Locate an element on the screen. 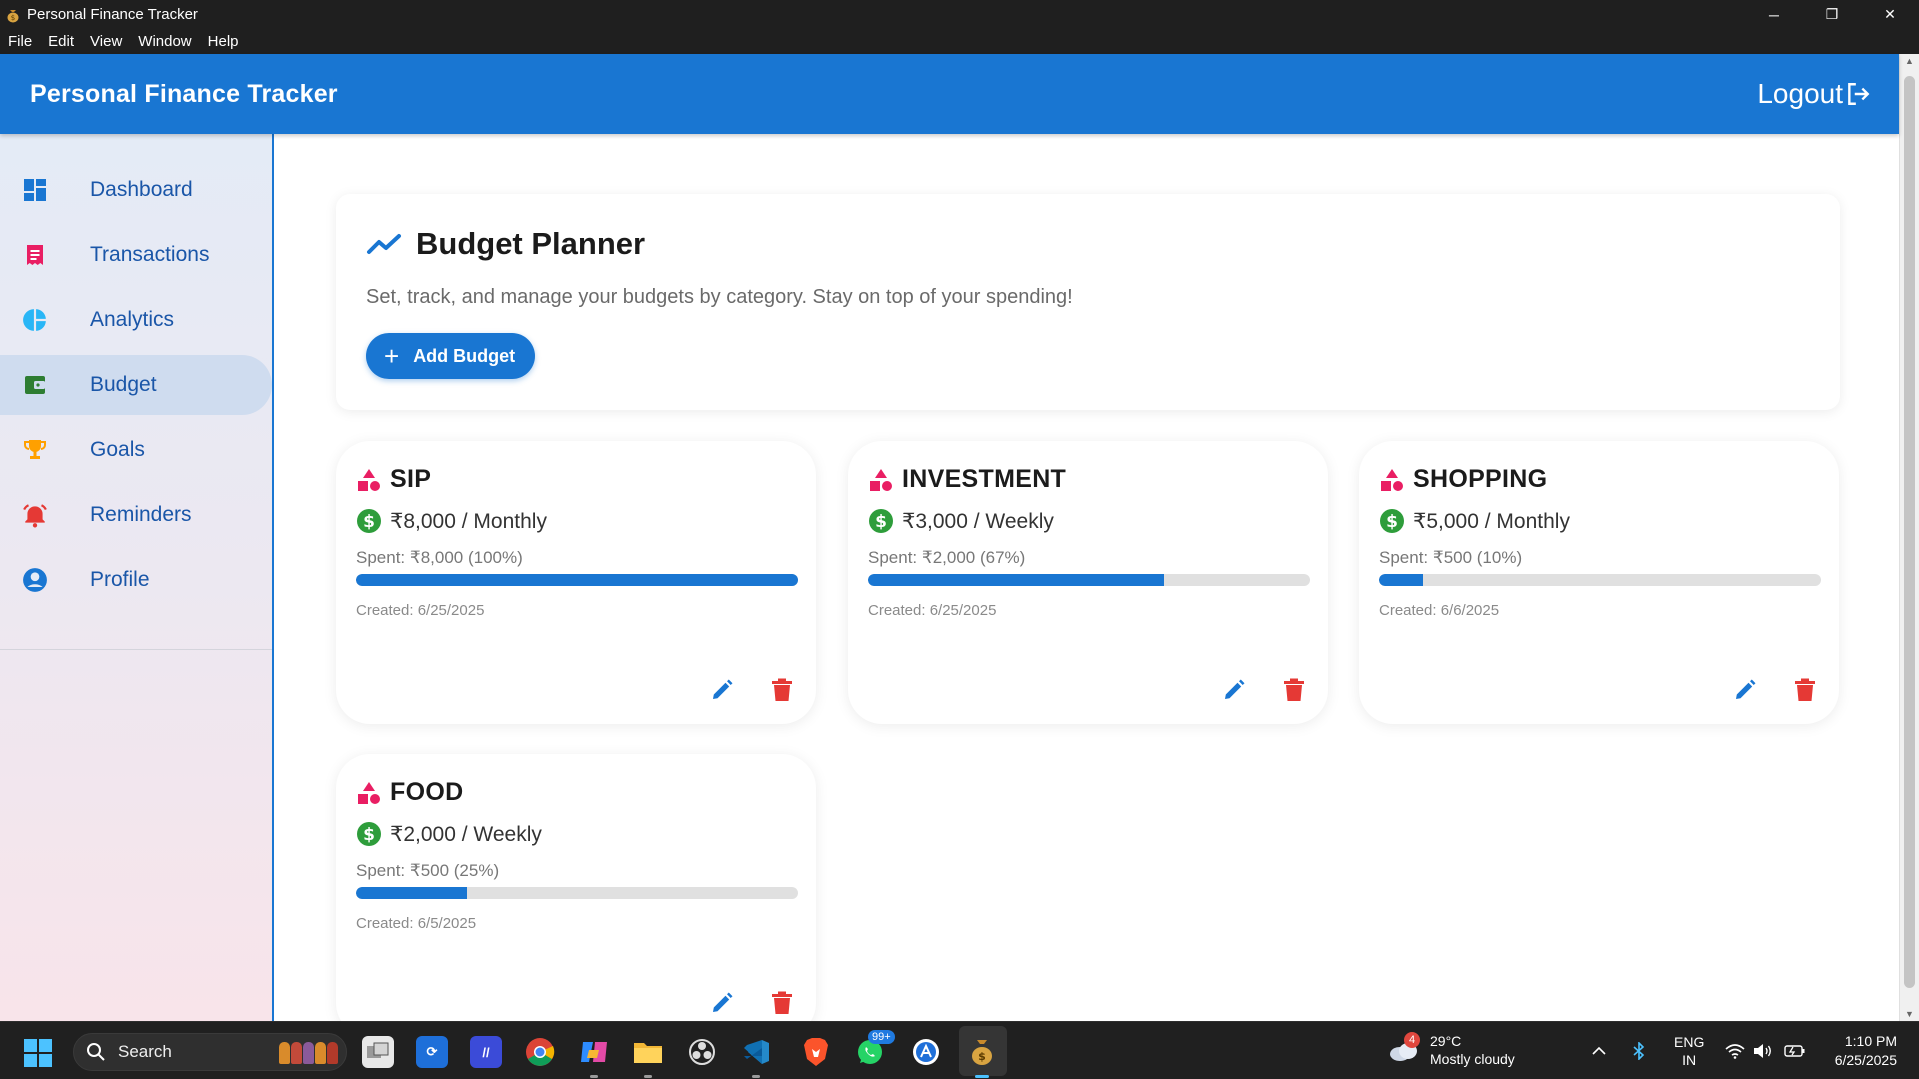 This screenshot has height=1079, width=1919. menu-help: Help is located at coordinates (223, 41).